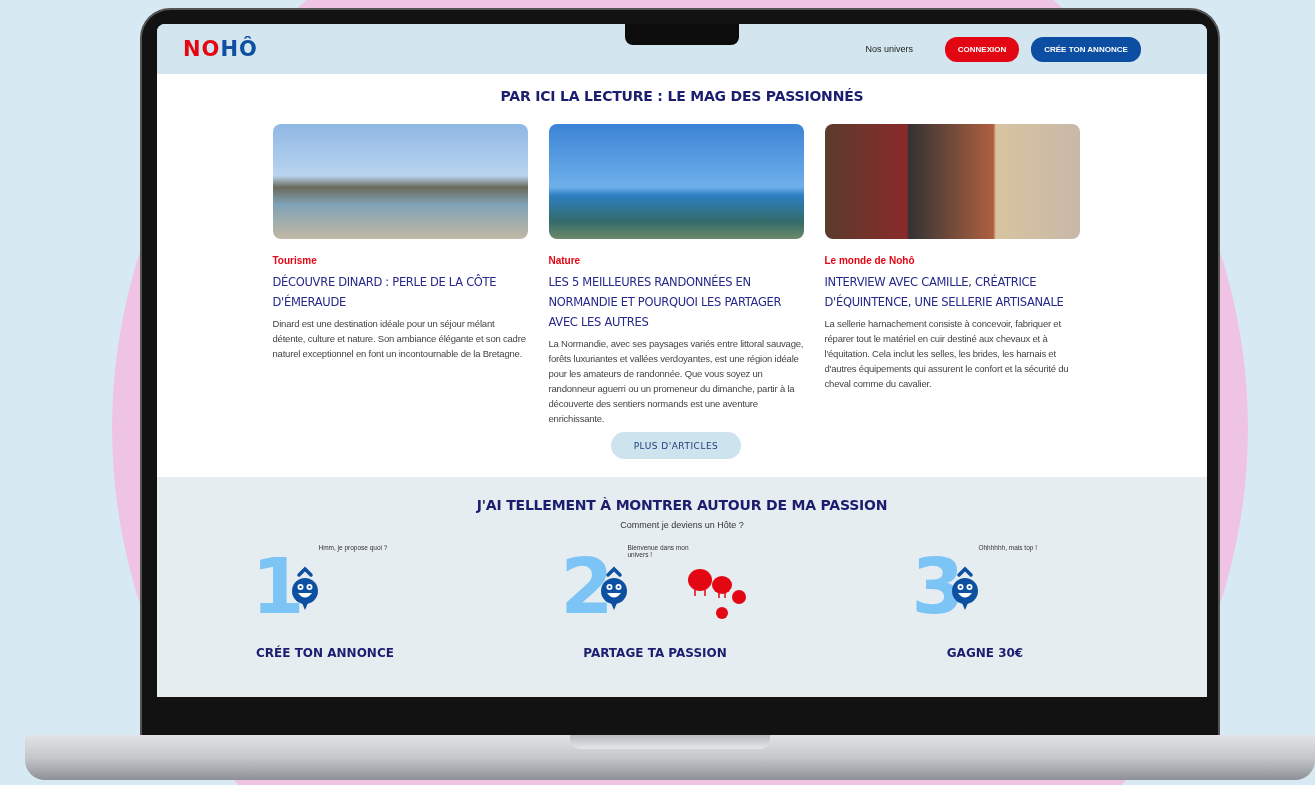  Describe the element at coordinates (399, 339) in the screenshot. I see `article-excerpt: Dinard est une destination idéale pour un séjour mélant détente, culture et nature. Son ambiance élégante et son cadre naturel exceptionnel en font un incontournable de la Bretagne.` at that location.